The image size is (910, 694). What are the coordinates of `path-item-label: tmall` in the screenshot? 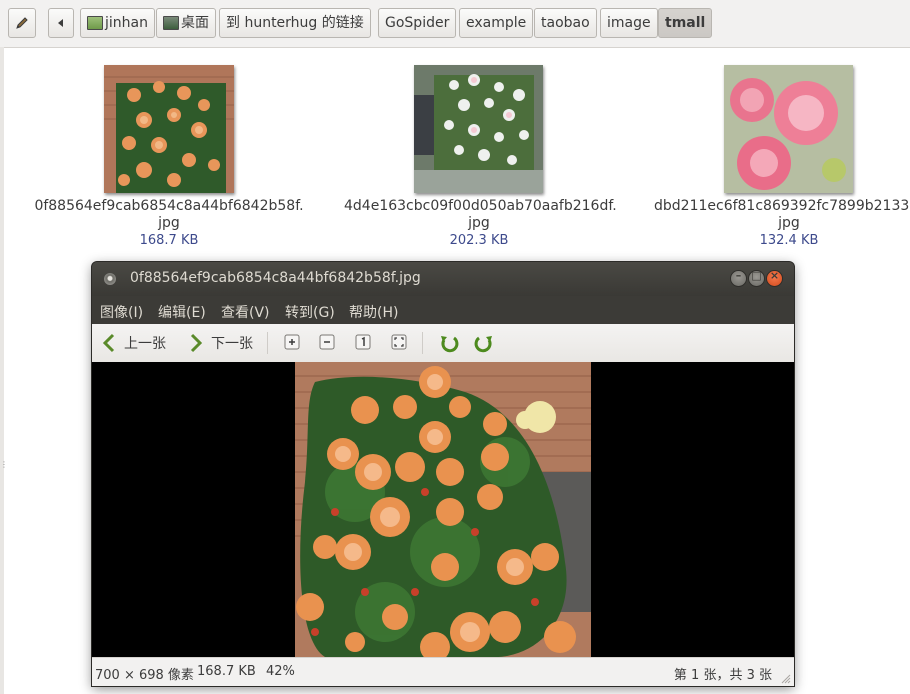 It's located at (685, 23).